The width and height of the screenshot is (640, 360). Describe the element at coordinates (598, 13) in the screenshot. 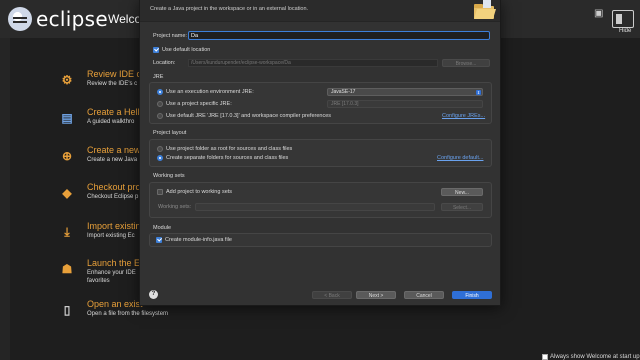

I see `workbench-icon: ▣` at that location.